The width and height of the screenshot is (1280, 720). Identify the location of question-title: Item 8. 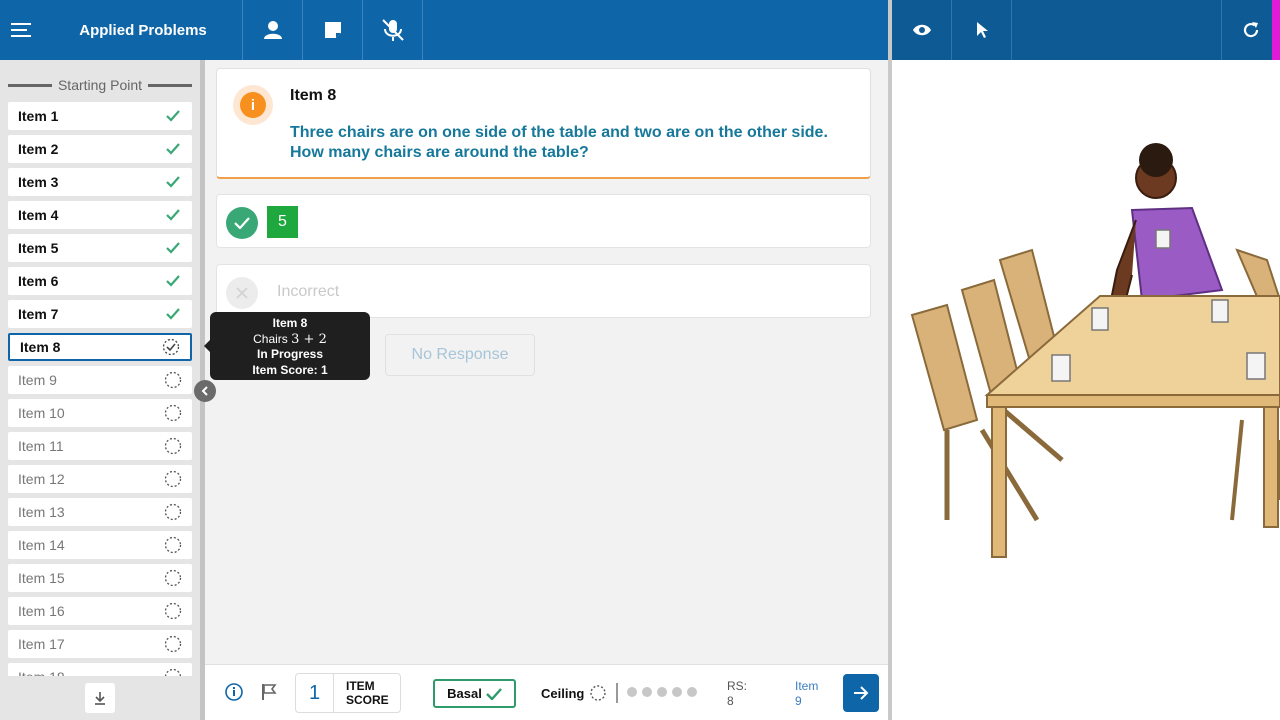
(313, 95).